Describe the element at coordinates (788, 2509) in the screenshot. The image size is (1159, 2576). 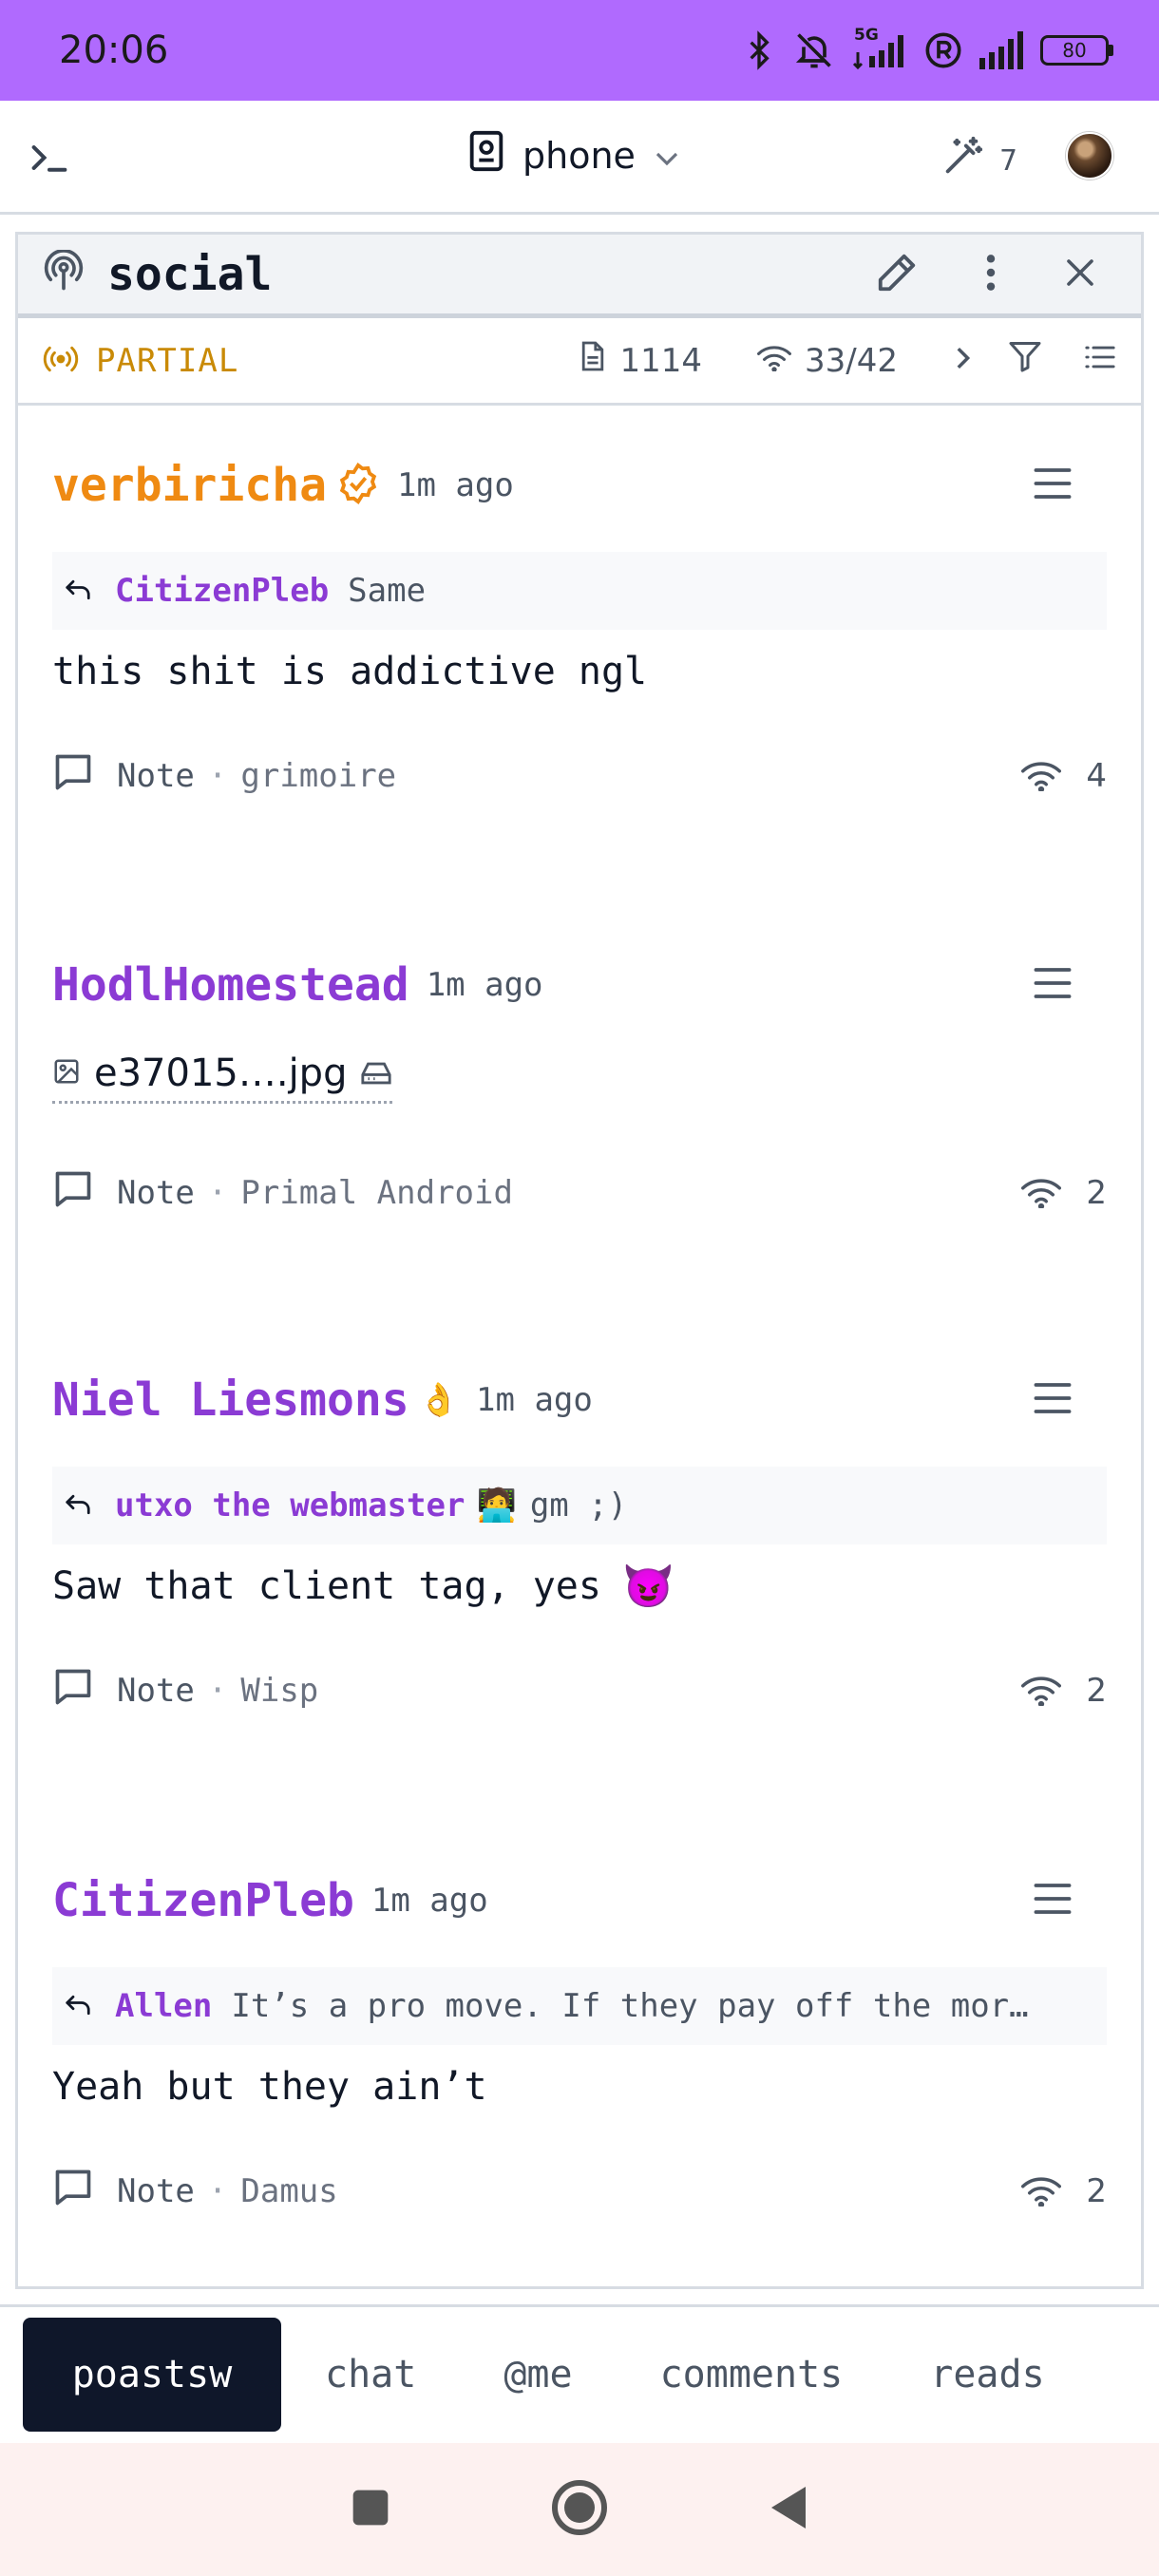
I see `back-icon` at that location.